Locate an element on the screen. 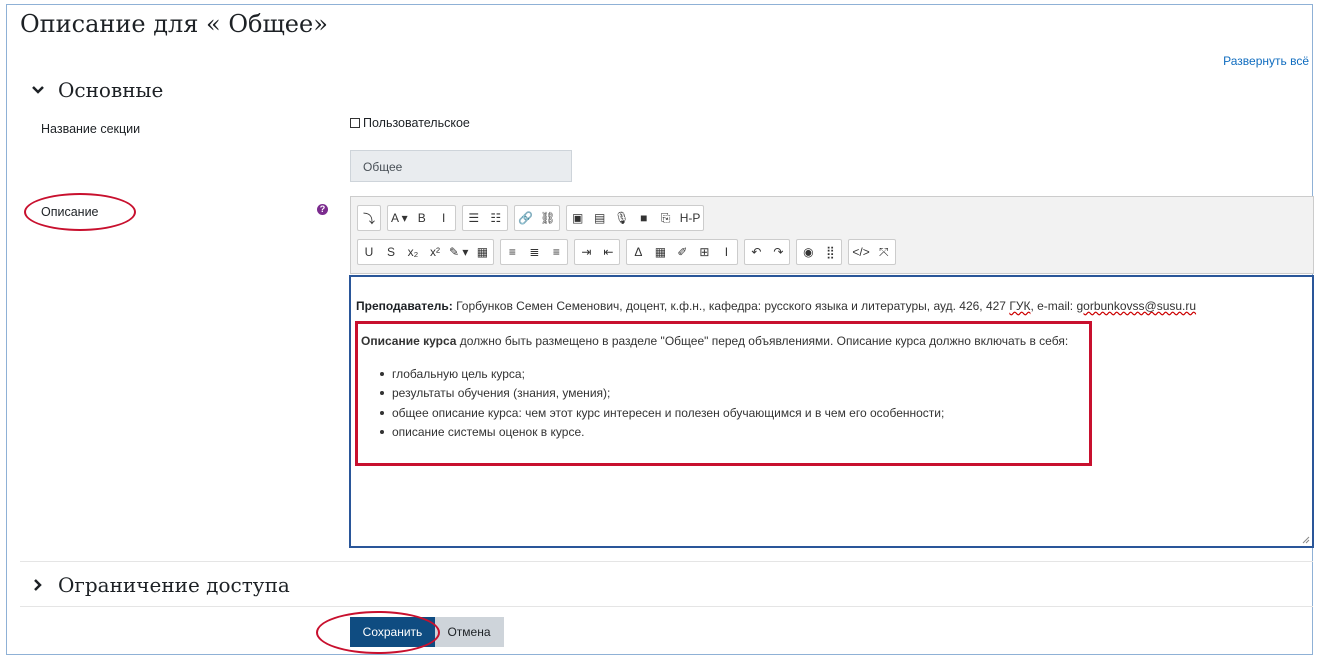 This screenshot has width=1323, height=657. record-video-icon: ■ is located at coordinates (644, 218).